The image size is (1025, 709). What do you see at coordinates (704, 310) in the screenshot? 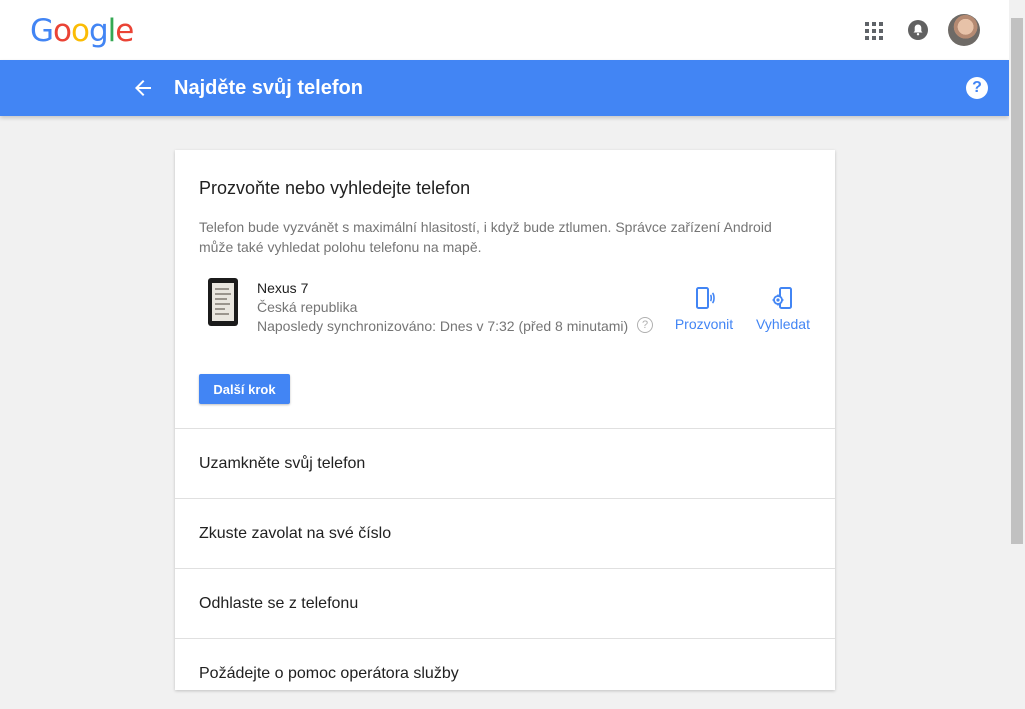
I see `ring-button: Prozvonit` at bounding box center [704, 310].